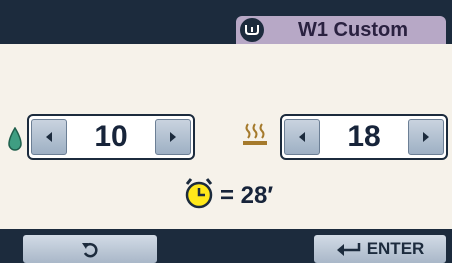 Image resolution: width=452 pixels, height=263 pixels. I want to click on timer-value: = 28′, so click(247, 195).